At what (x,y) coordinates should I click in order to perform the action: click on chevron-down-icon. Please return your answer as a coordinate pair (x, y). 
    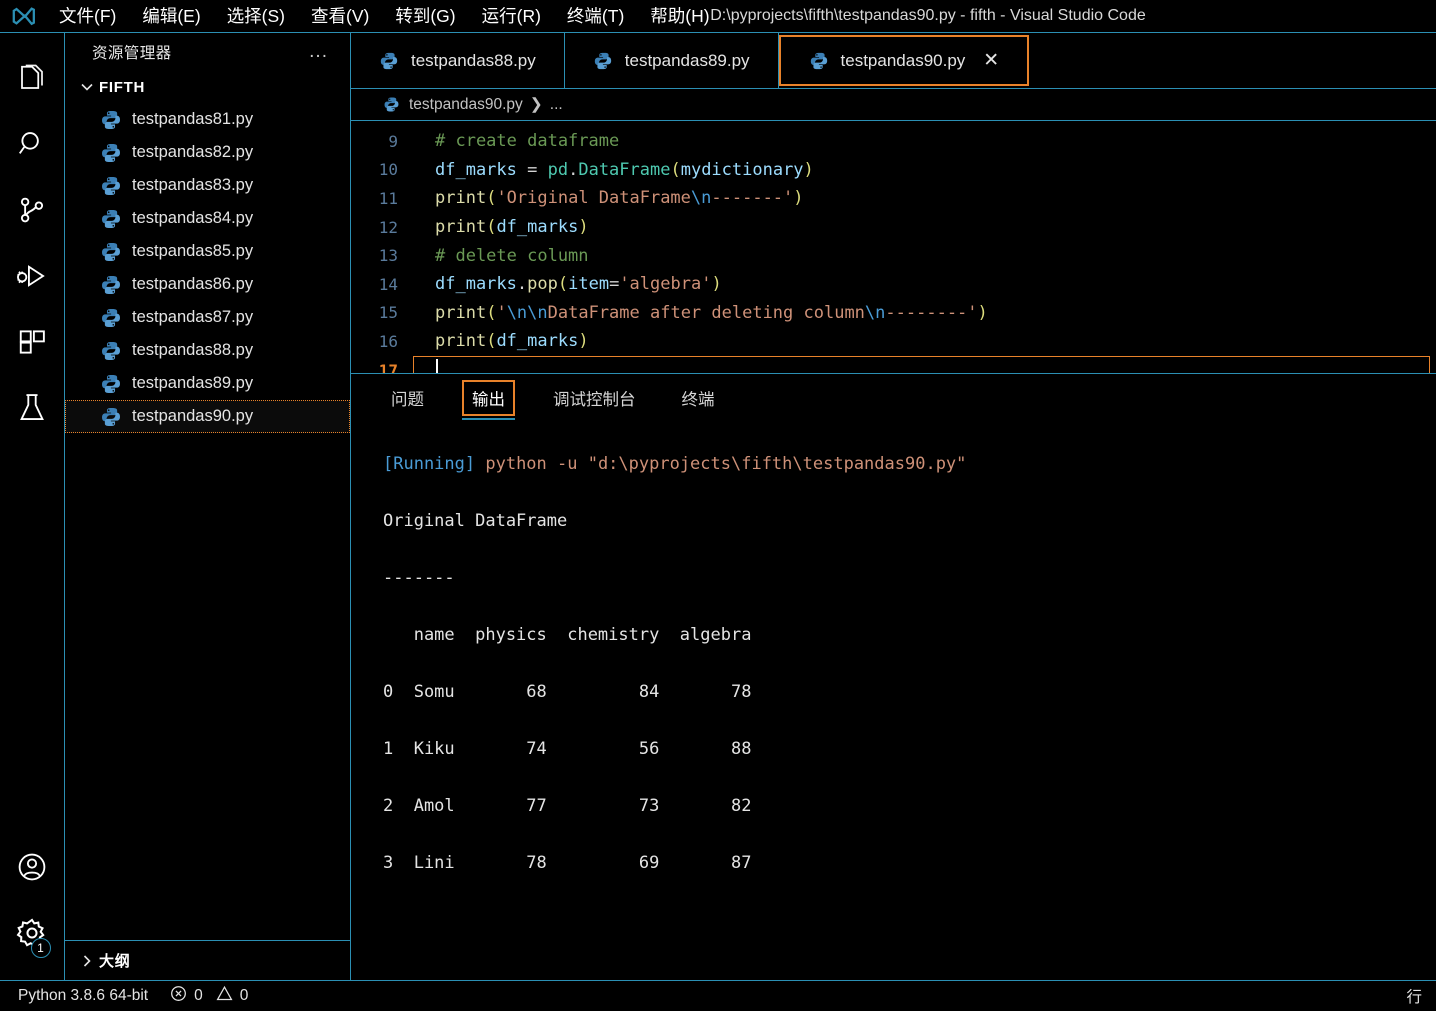
    Looking at the image, I should click on (87, 87).